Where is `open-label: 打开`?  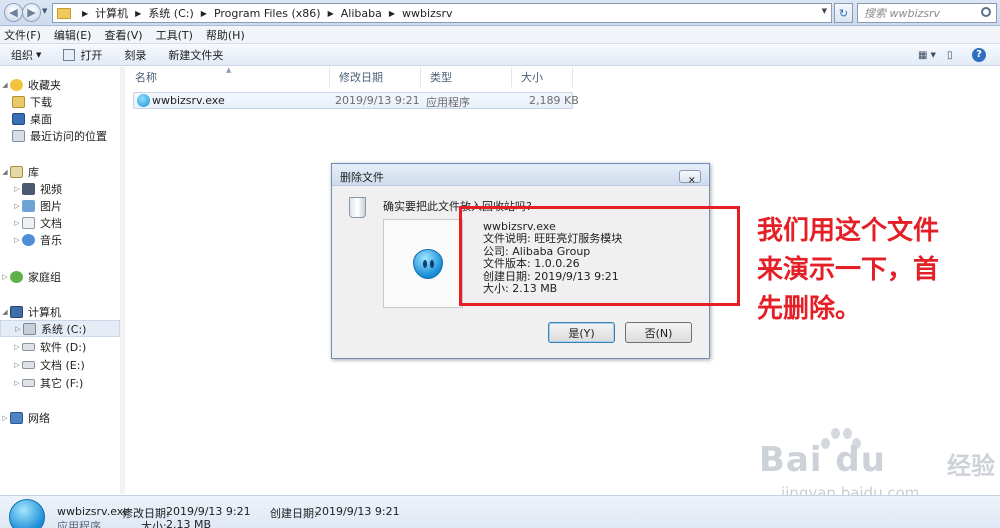
open-label: 打开 is located at coordinates (91, 55).